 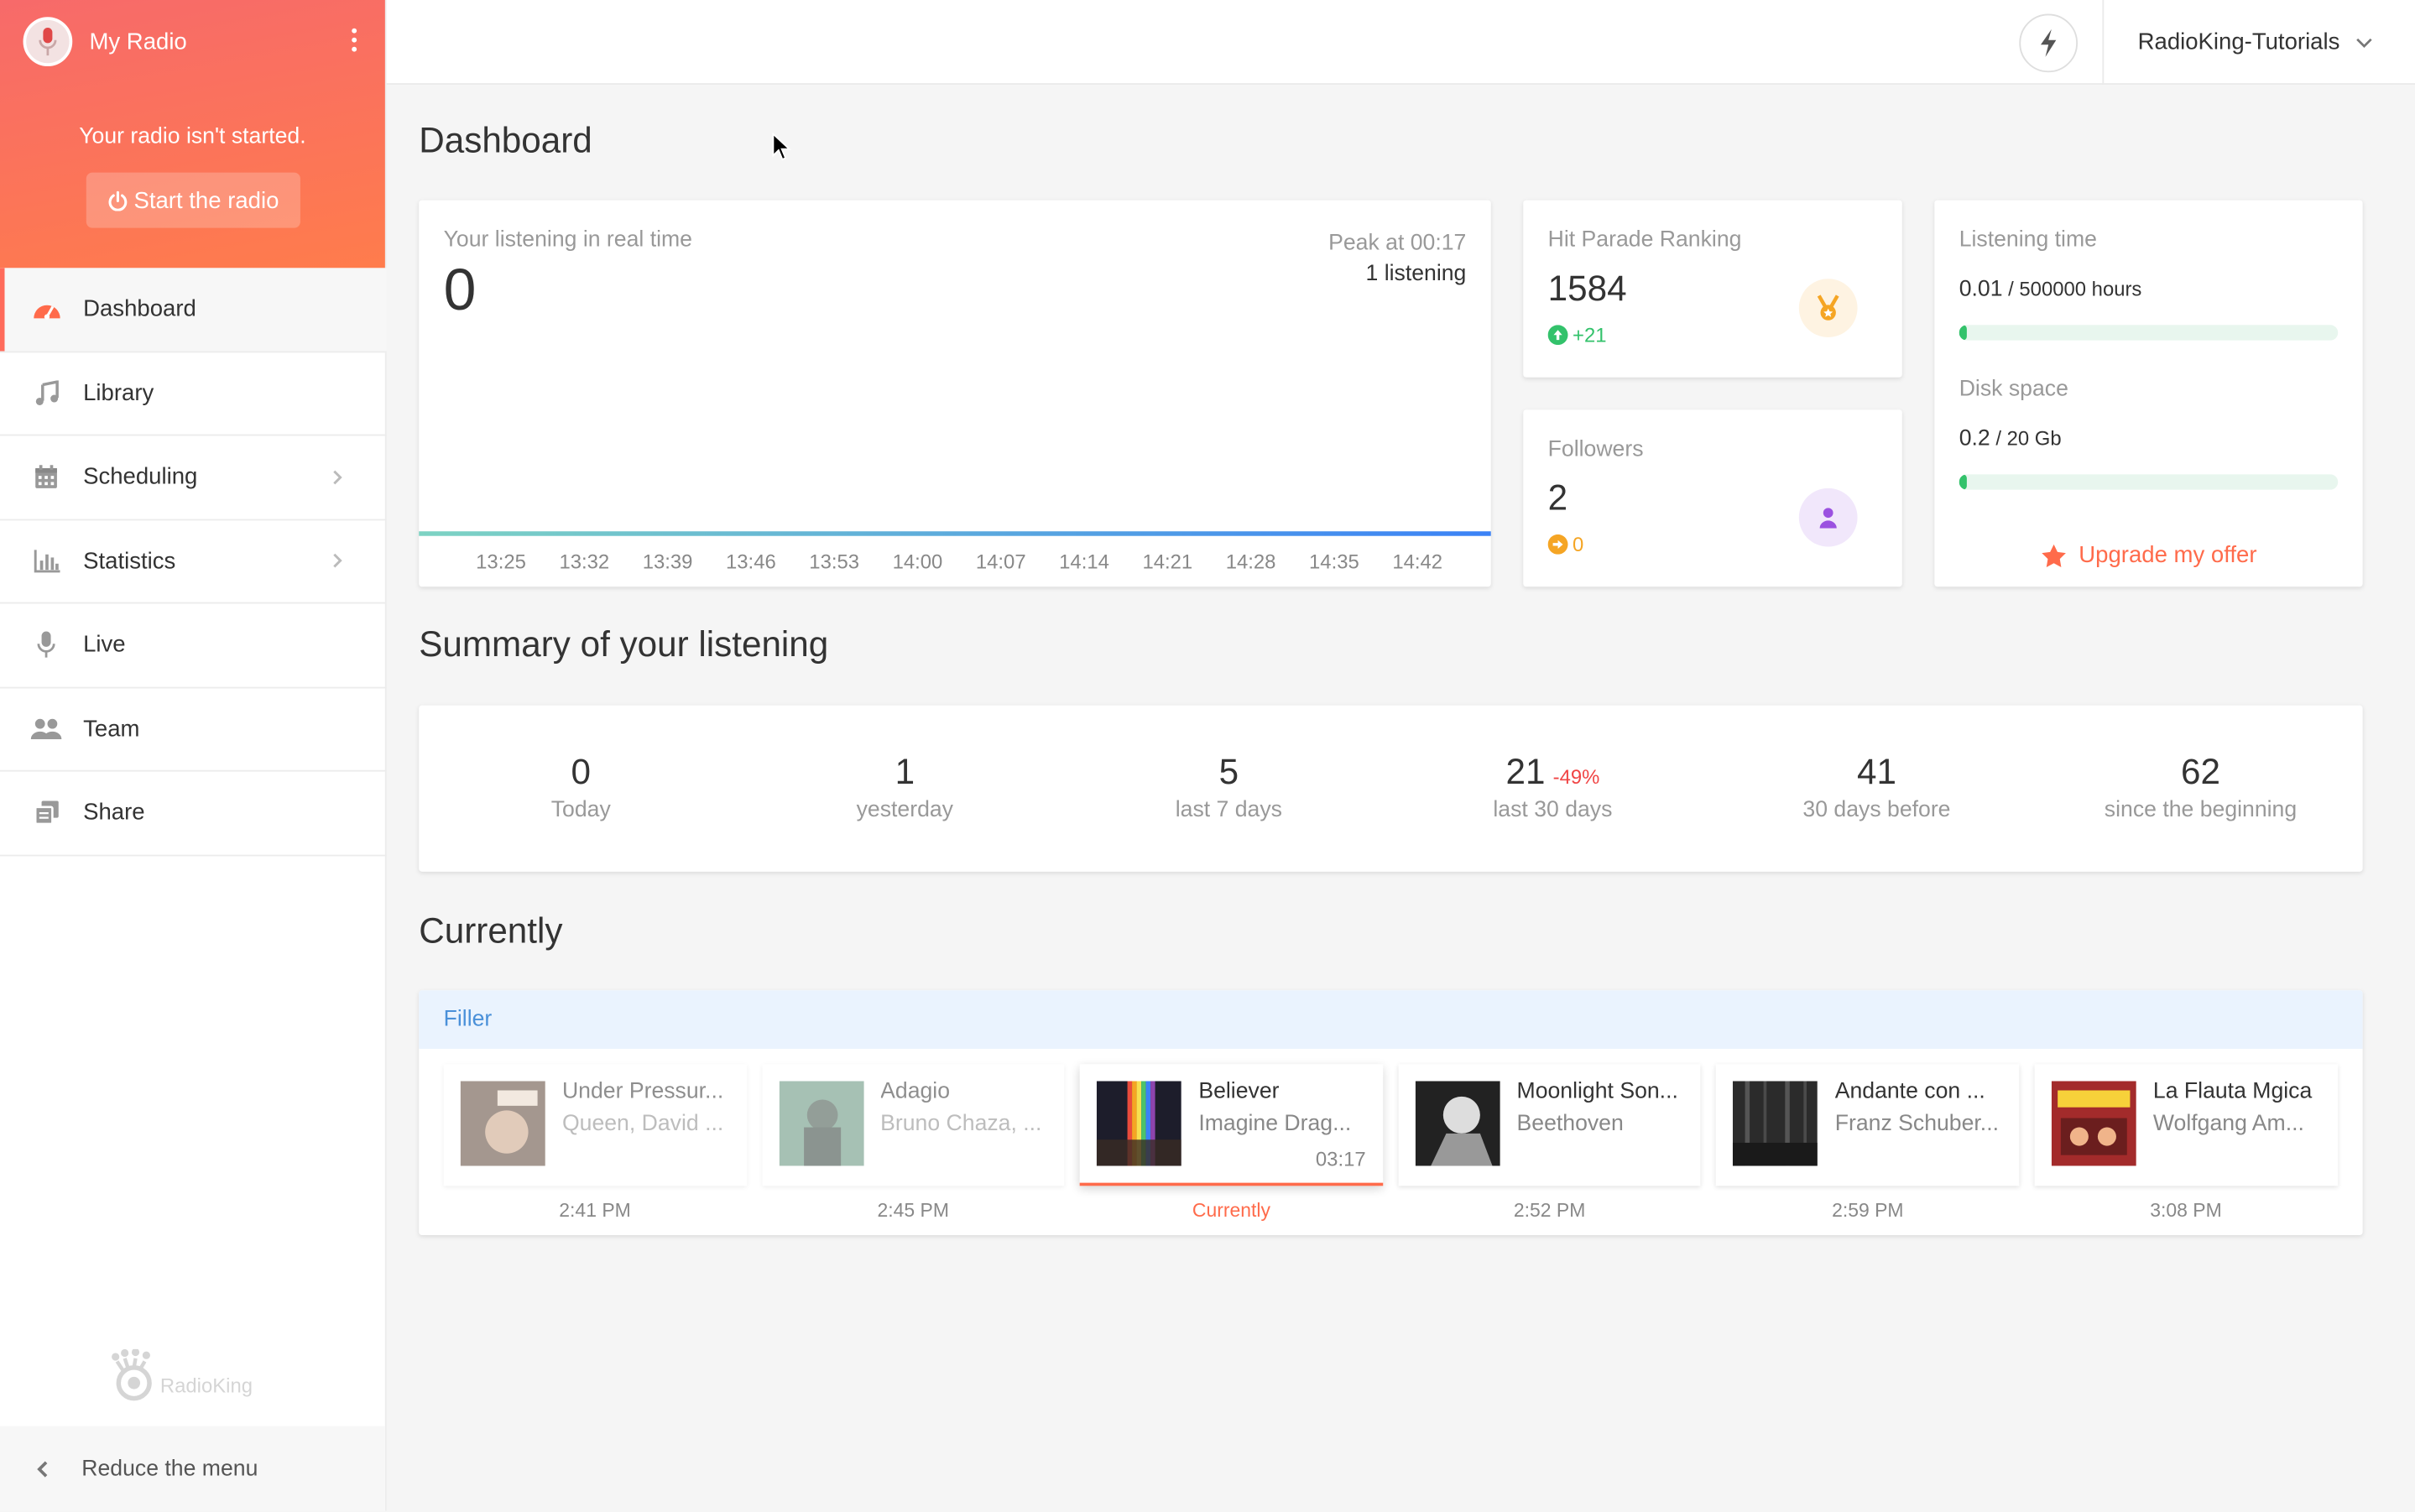 I want to click on crown-logo-icon, so click(x=132, y=1375).